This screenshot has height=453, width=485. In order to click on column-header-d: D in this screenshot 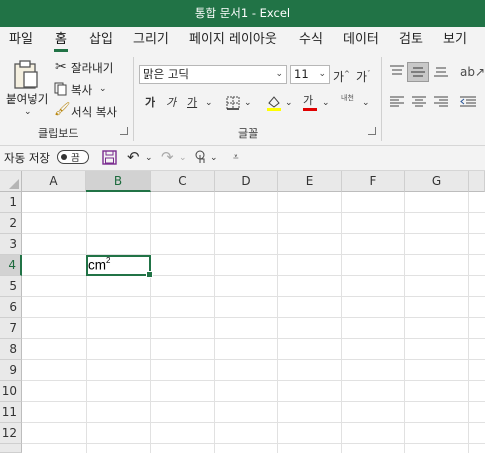, I will do `click(246, 181)`.